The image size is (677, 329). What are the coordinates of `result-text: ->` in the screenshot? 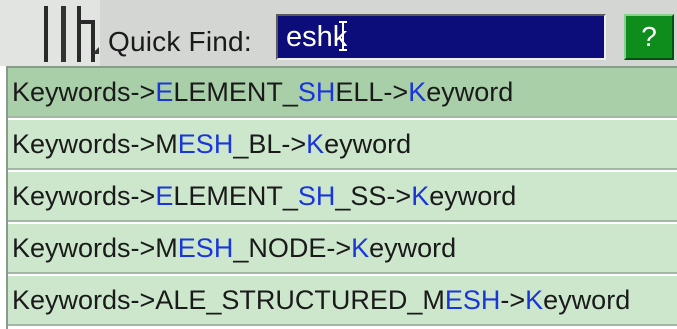 It's located at (513, 300).